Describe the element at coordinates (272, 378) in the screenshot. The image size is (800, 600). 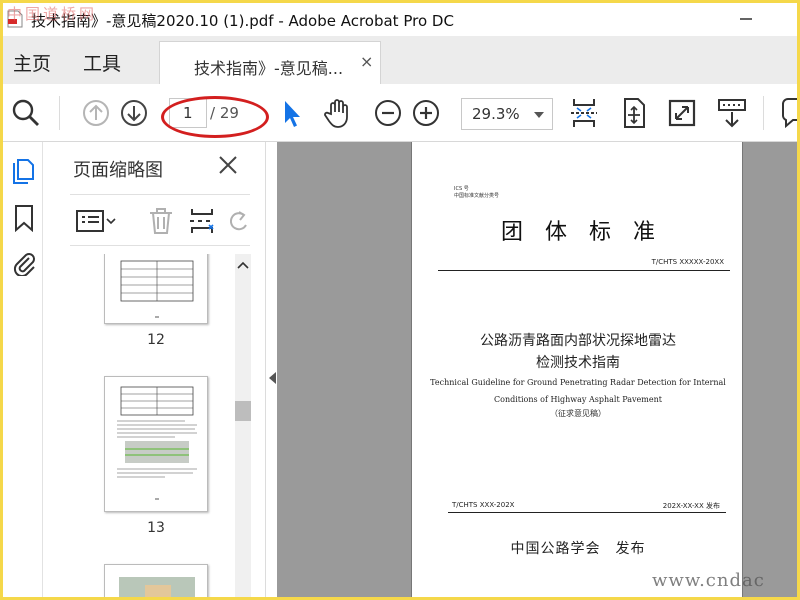
I see `collapse-panel-icon` at that location.